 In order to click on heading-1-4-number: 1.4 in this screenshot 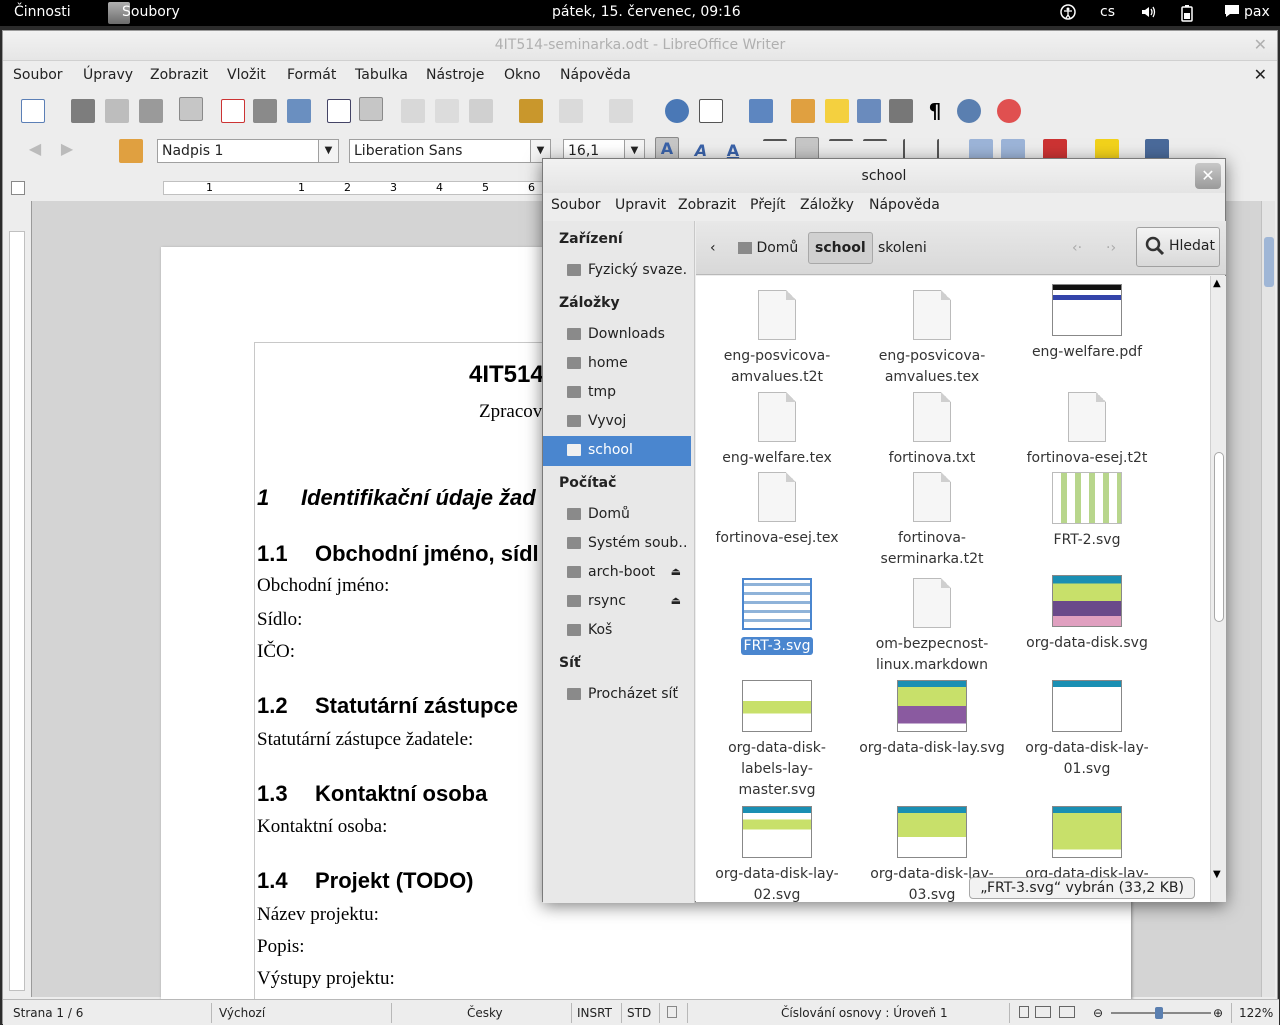, I will do `click(272, 881)`.